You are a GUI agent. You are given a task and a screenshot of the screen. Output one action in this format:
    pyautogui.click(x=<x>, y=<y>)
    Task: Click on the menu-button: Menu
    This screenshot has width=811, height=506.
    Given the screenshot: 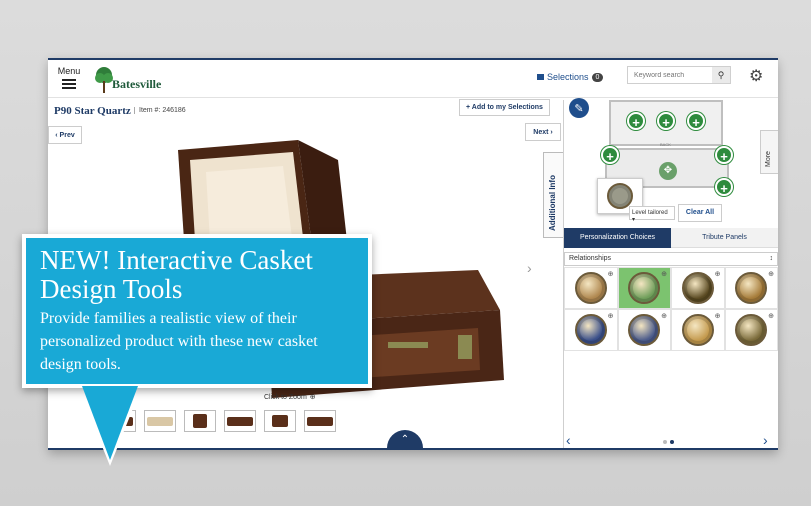 What is the action you would take?
    pyautogui.click(x=69, y=73)
    